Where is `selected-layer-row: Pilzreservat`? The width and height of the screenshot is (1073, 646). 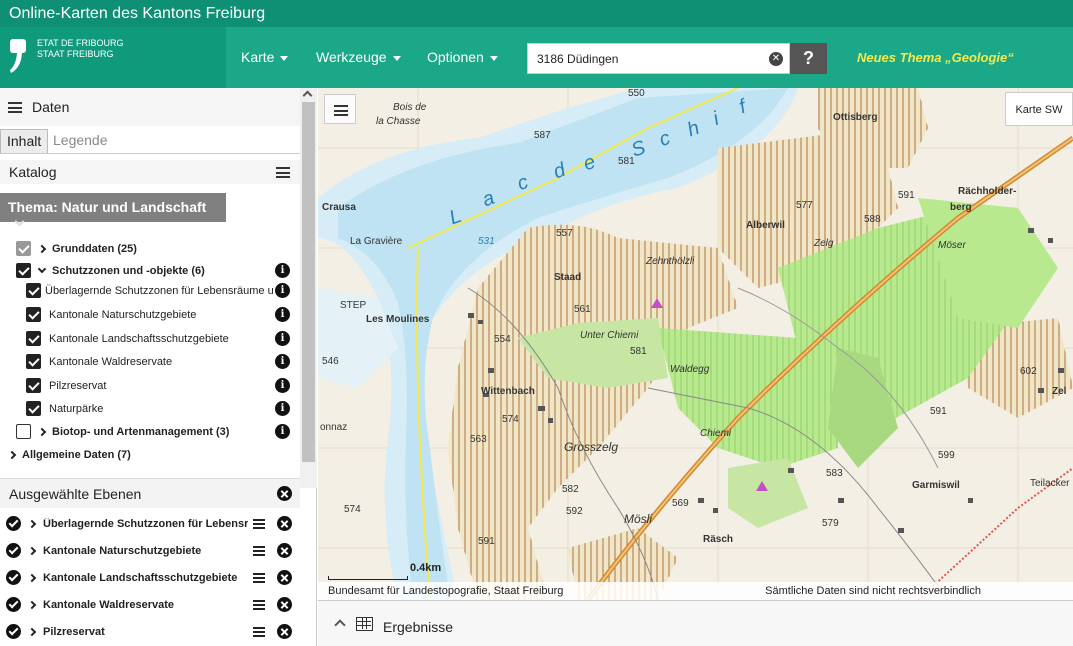
selected-layer-row: Pilzreservat is located at coordinates (150, 632).